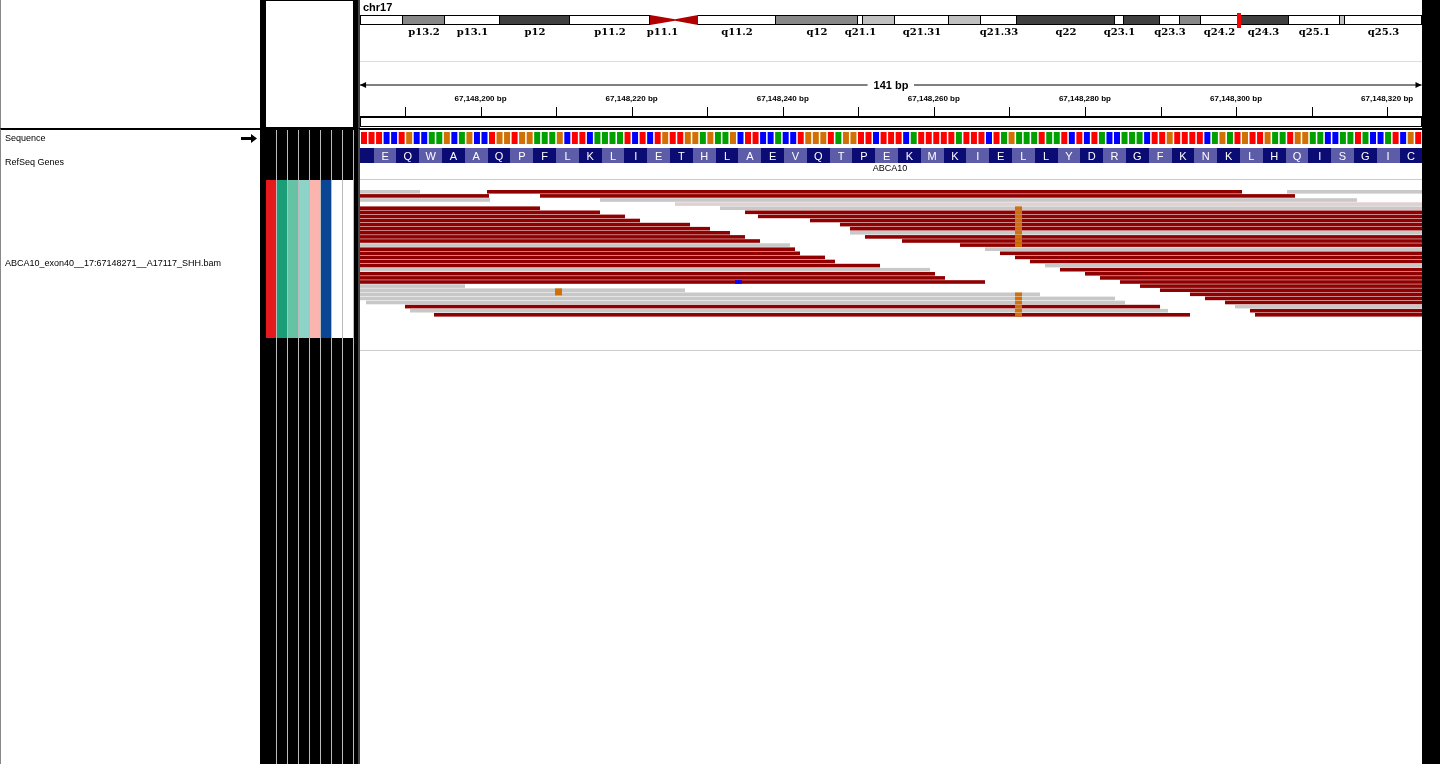 This screenshot has width=1440, height=764. Describe the element at coordinates (932, 155) in the screenshot. I see `amino-acid: M` at that location.